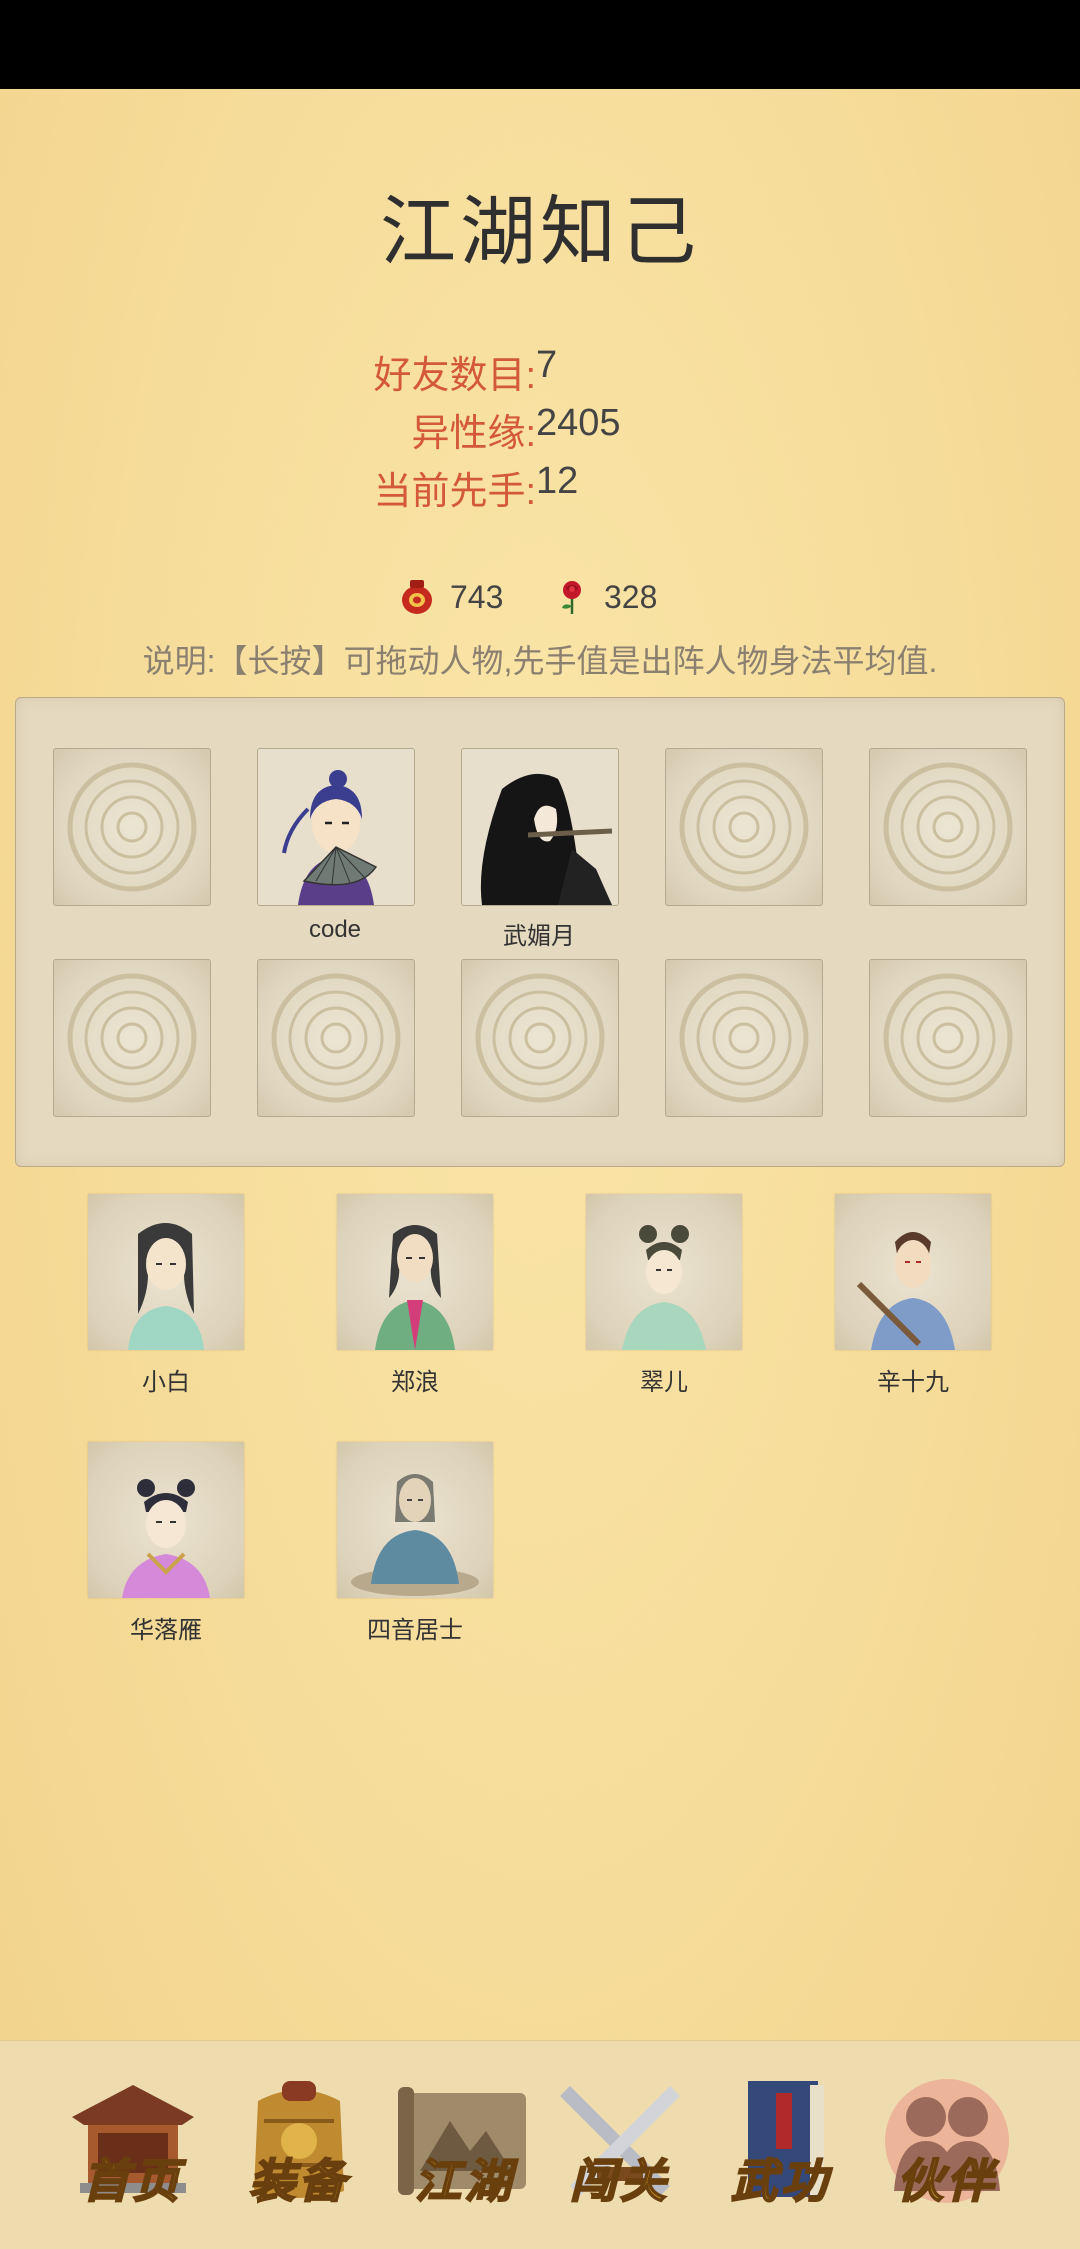 The height and width of the screenshot is (2249, 1080). I want to click on initiative-label: 当前先手:, so click(454, 492).